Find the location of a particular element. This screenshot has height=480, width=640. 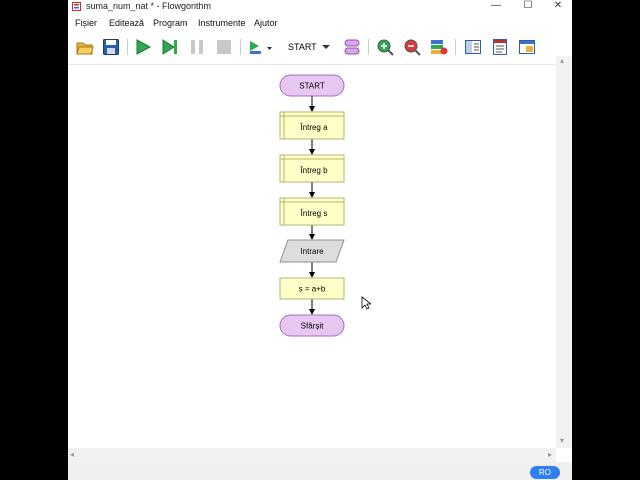

panel-left-icon is located at coordinates (473, 47).